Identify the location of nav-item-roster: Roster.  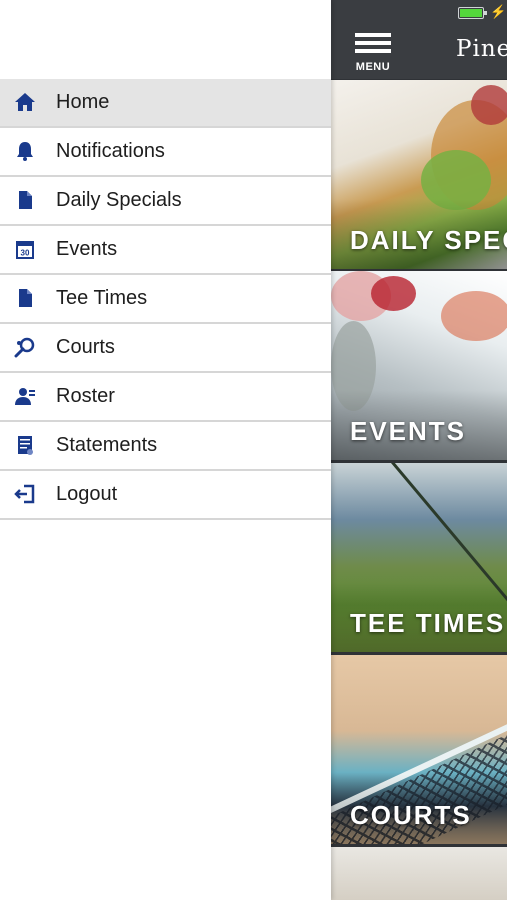
(165, 397).